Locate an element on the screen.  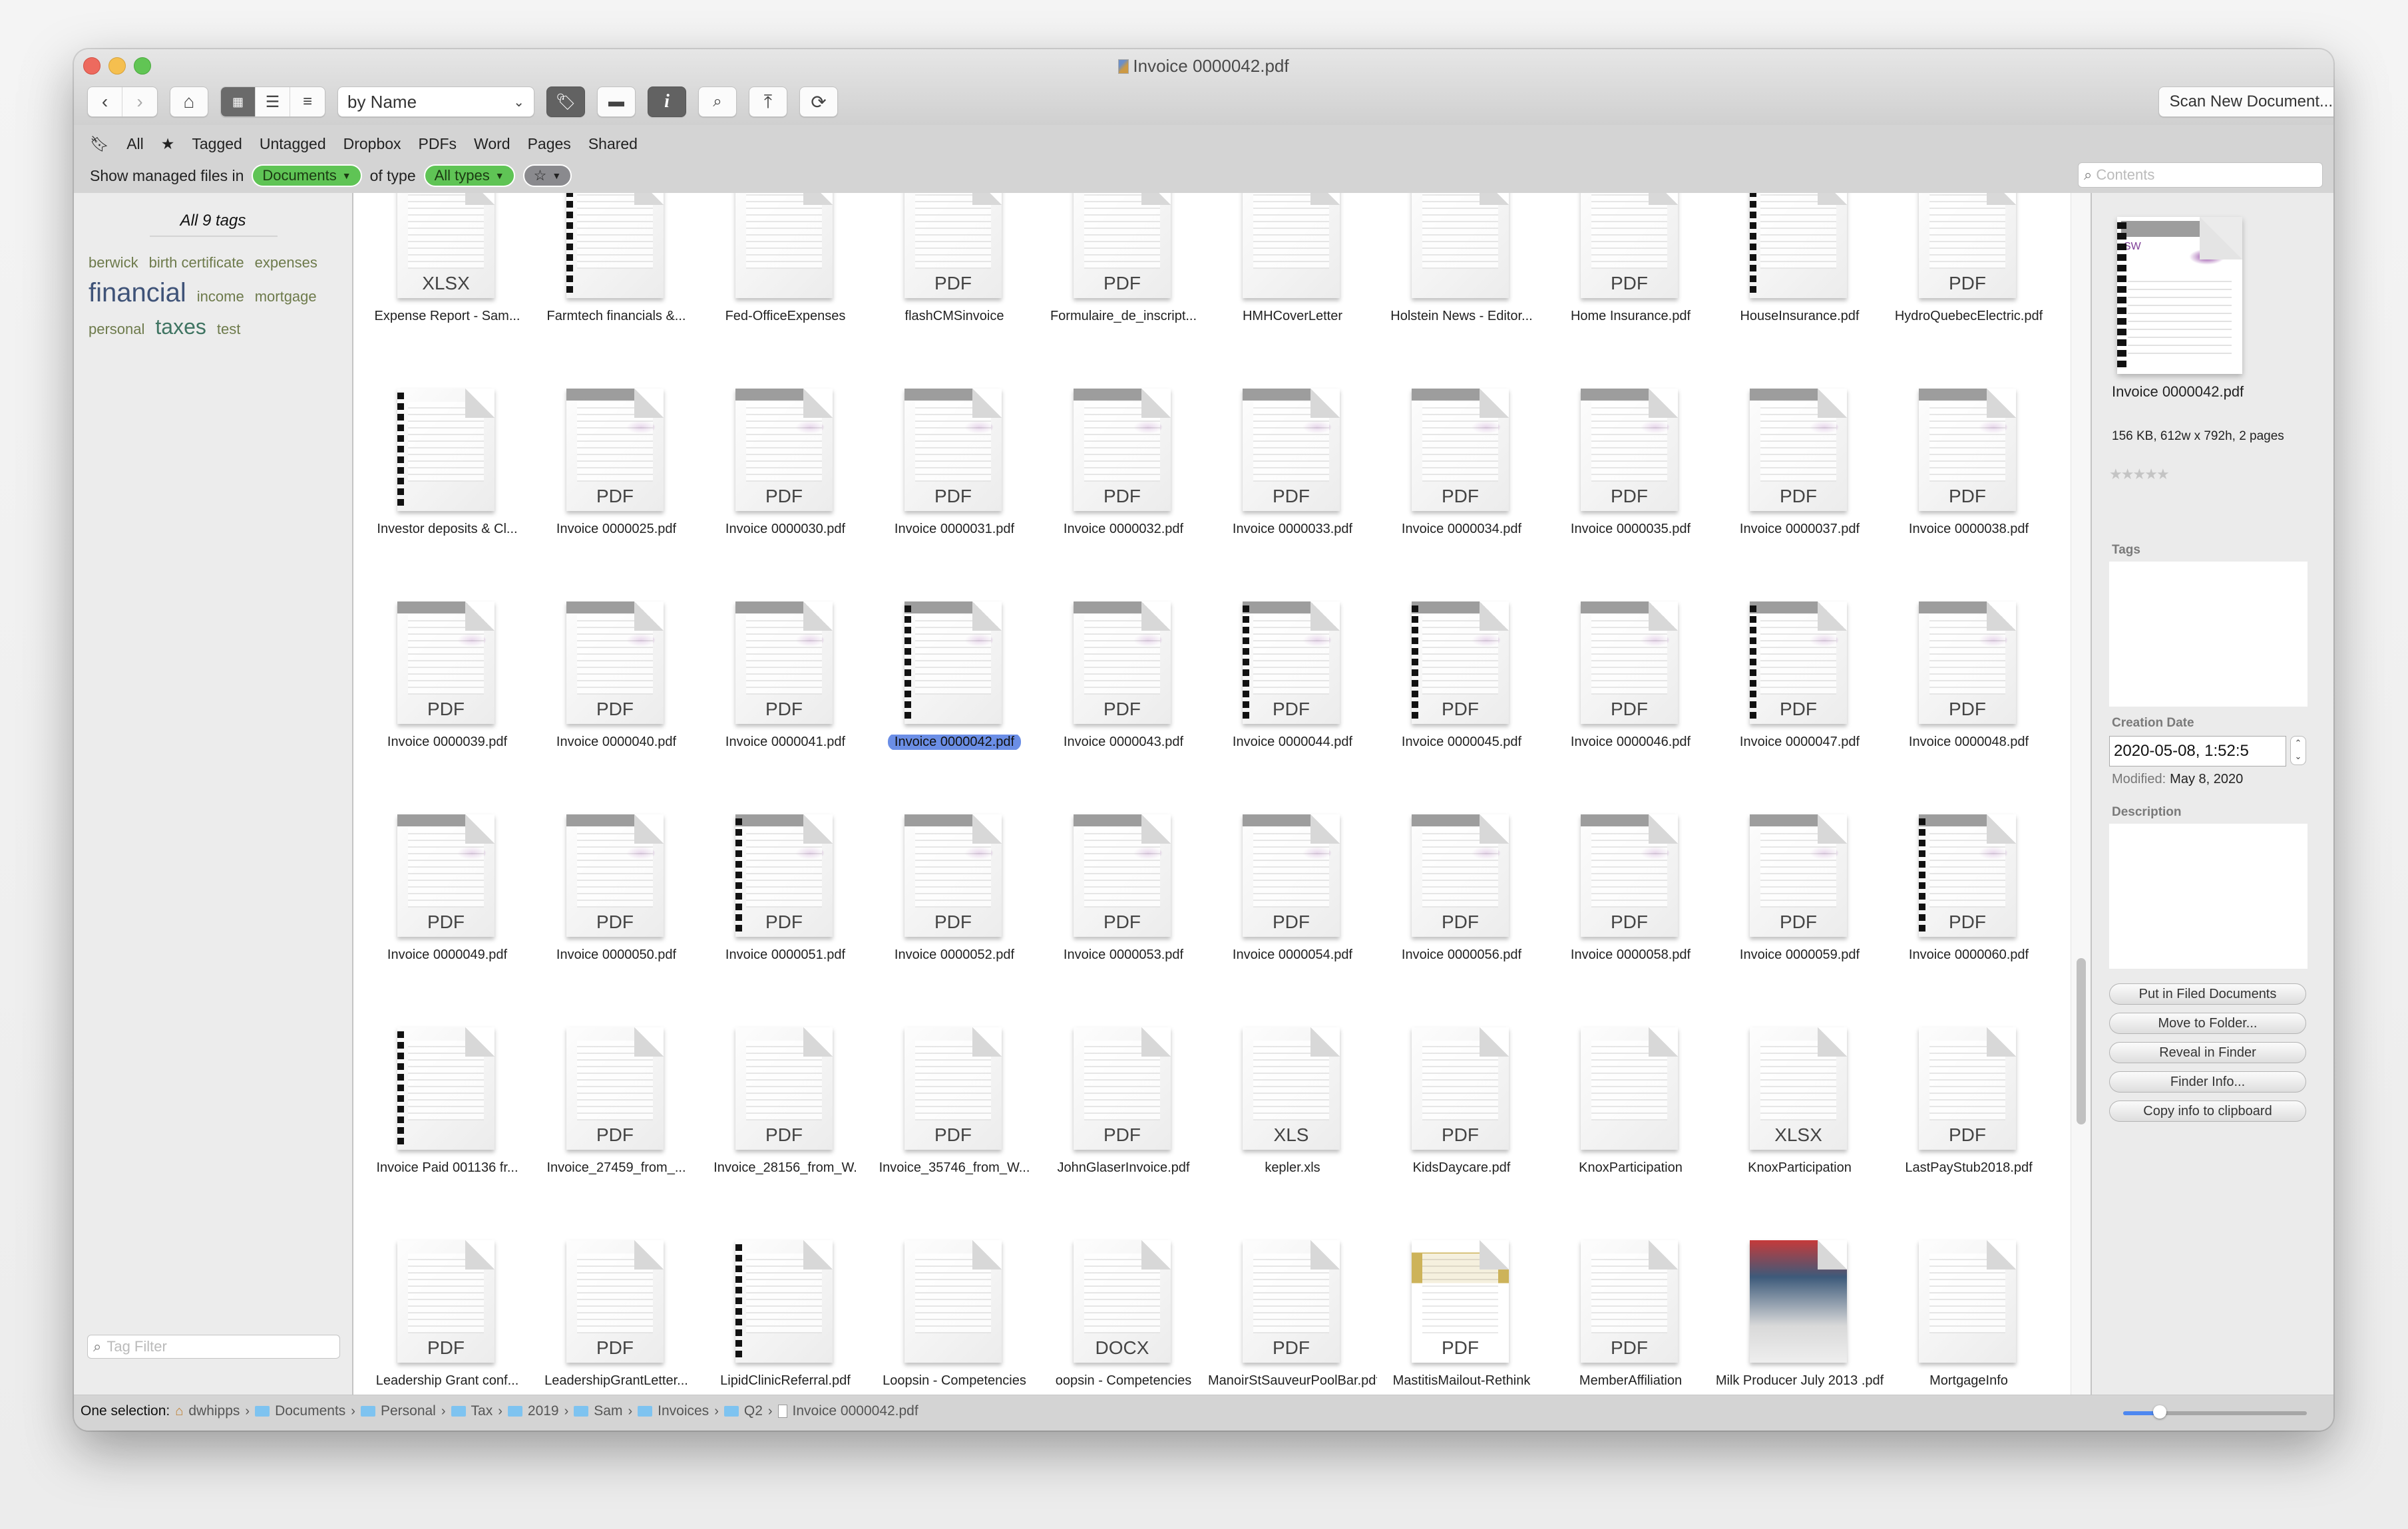
star-rating: ★★★★★ is located at coordinates (2139, 475).